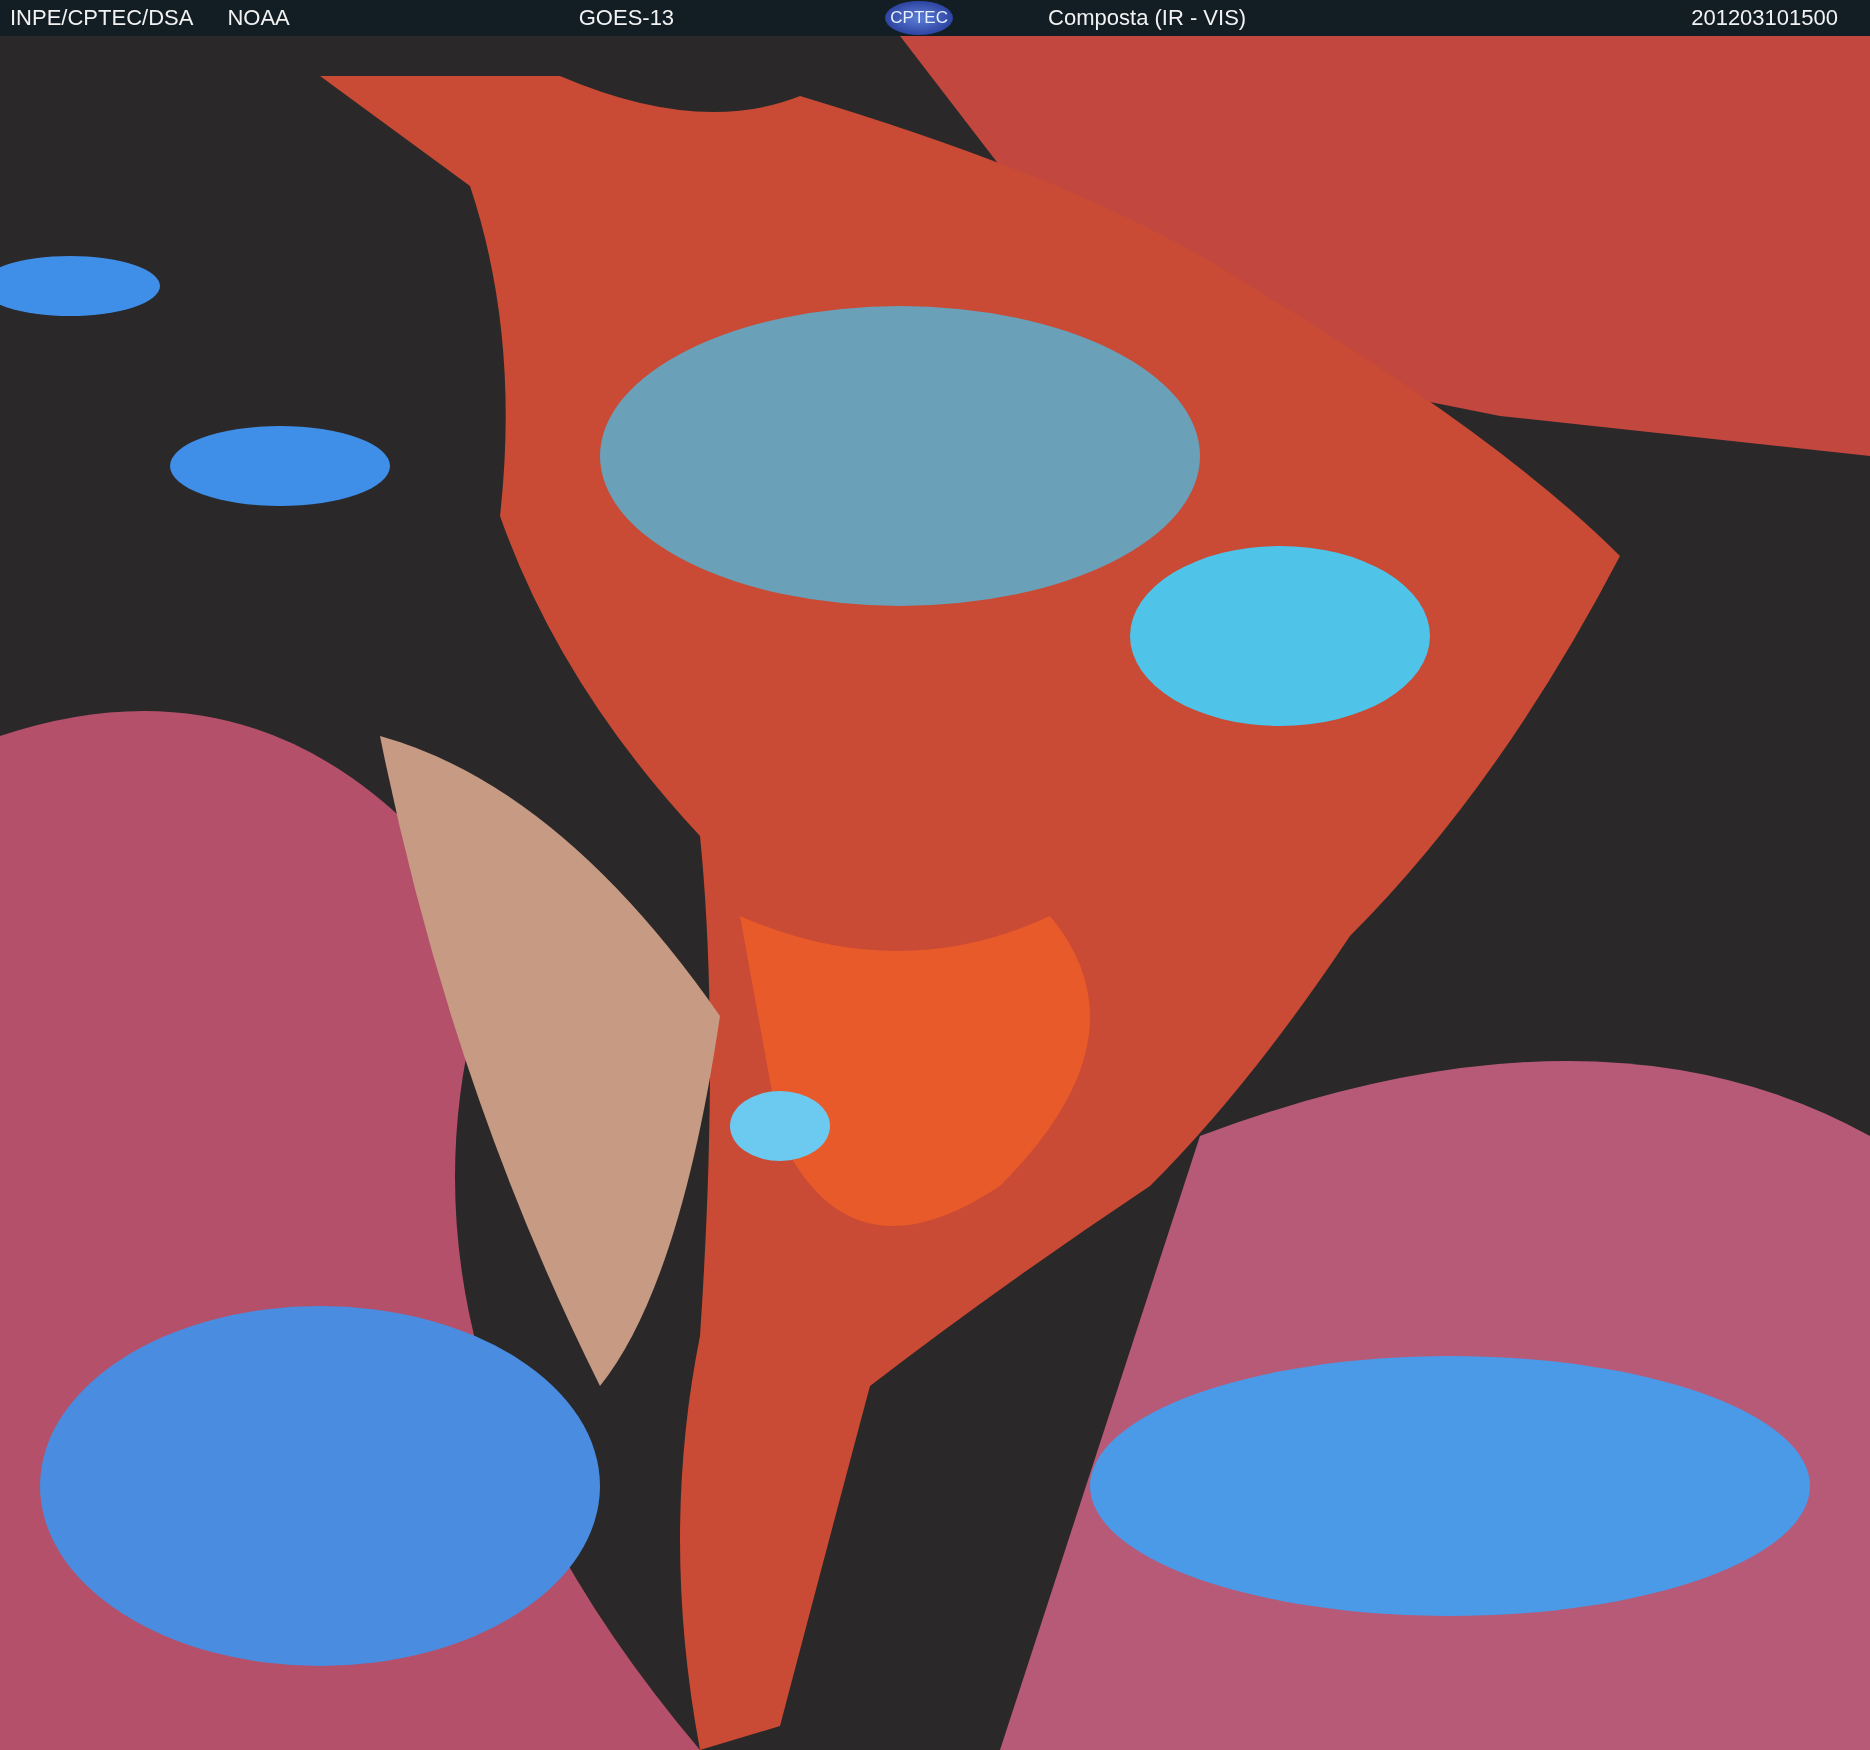 This screenshot has width=1870, height=1750. I want to click on satellite-label: GOES-13, so click(626, 18).